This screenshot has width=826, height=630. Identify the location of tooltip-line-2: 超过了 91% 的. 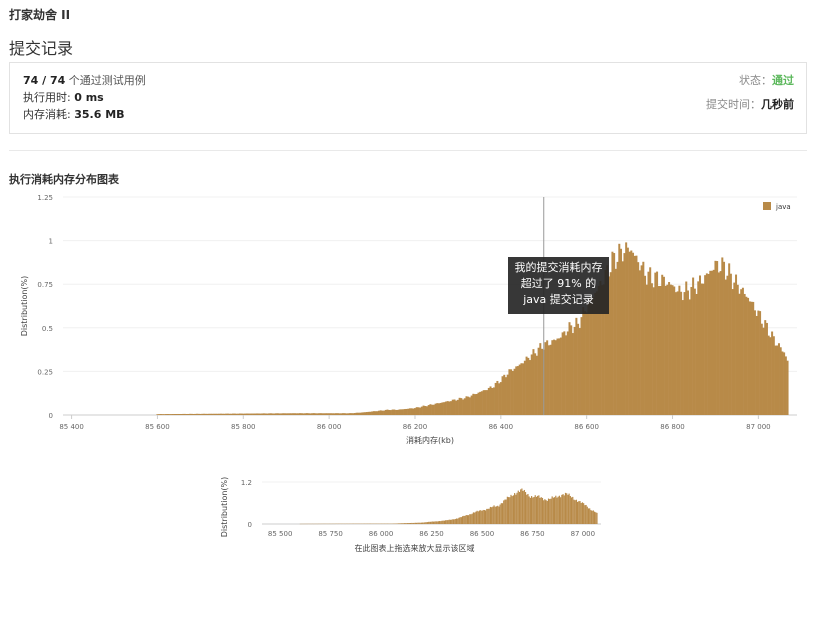
(558, 284).